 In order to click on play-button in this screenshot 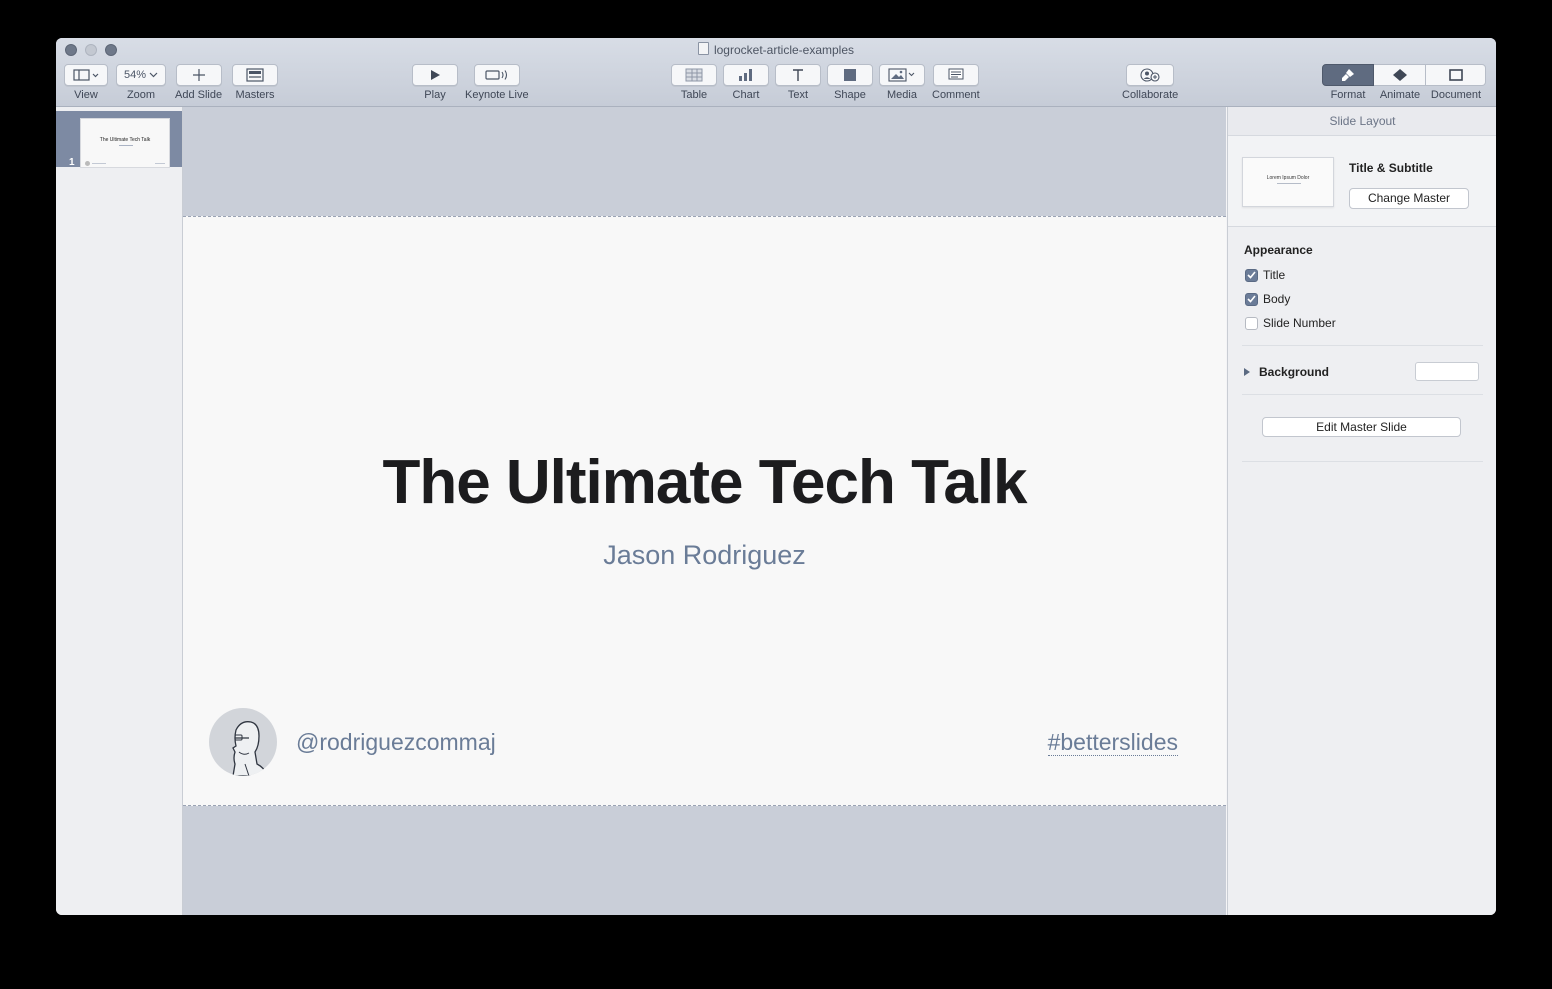, I will do `click(435, 75)`.